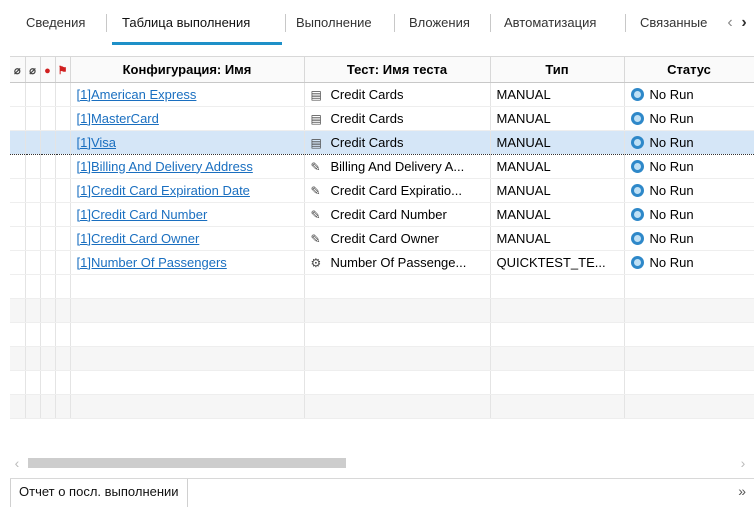  I want to click on tab-details: Сведения, so click(60, 23).